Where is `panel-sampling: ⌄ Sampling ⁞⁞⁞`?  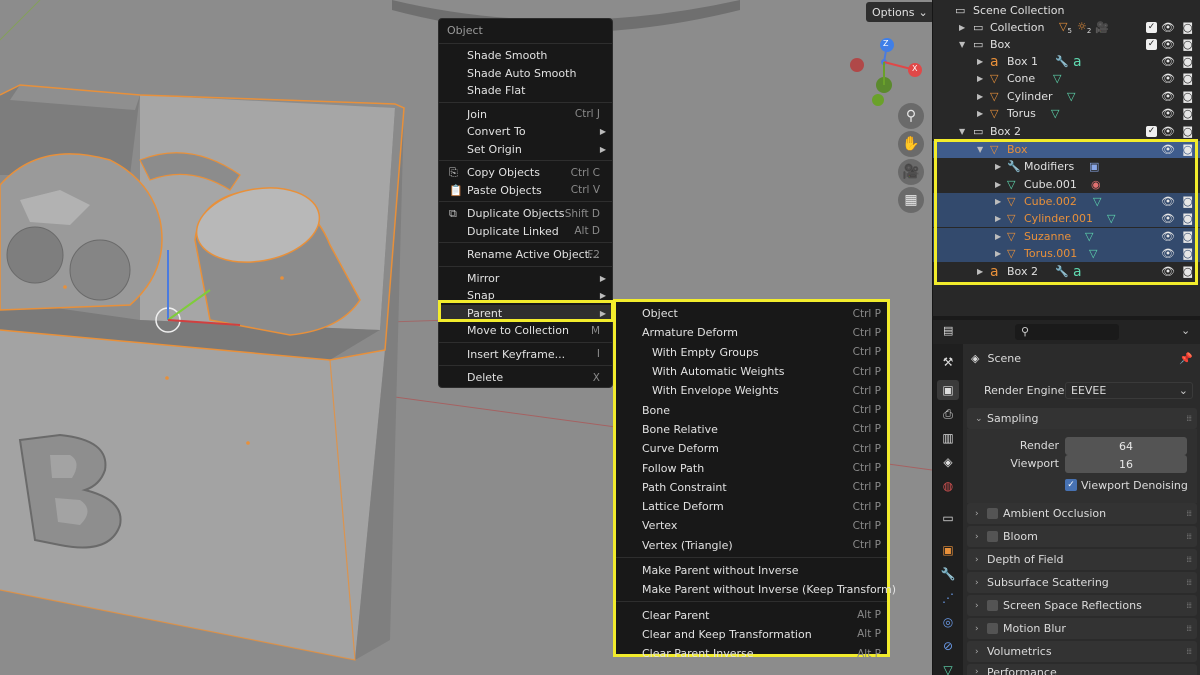
panel-sampling: ⌄ Sampling ⁞⁞⁞ is located at coordinates (1082, 418).